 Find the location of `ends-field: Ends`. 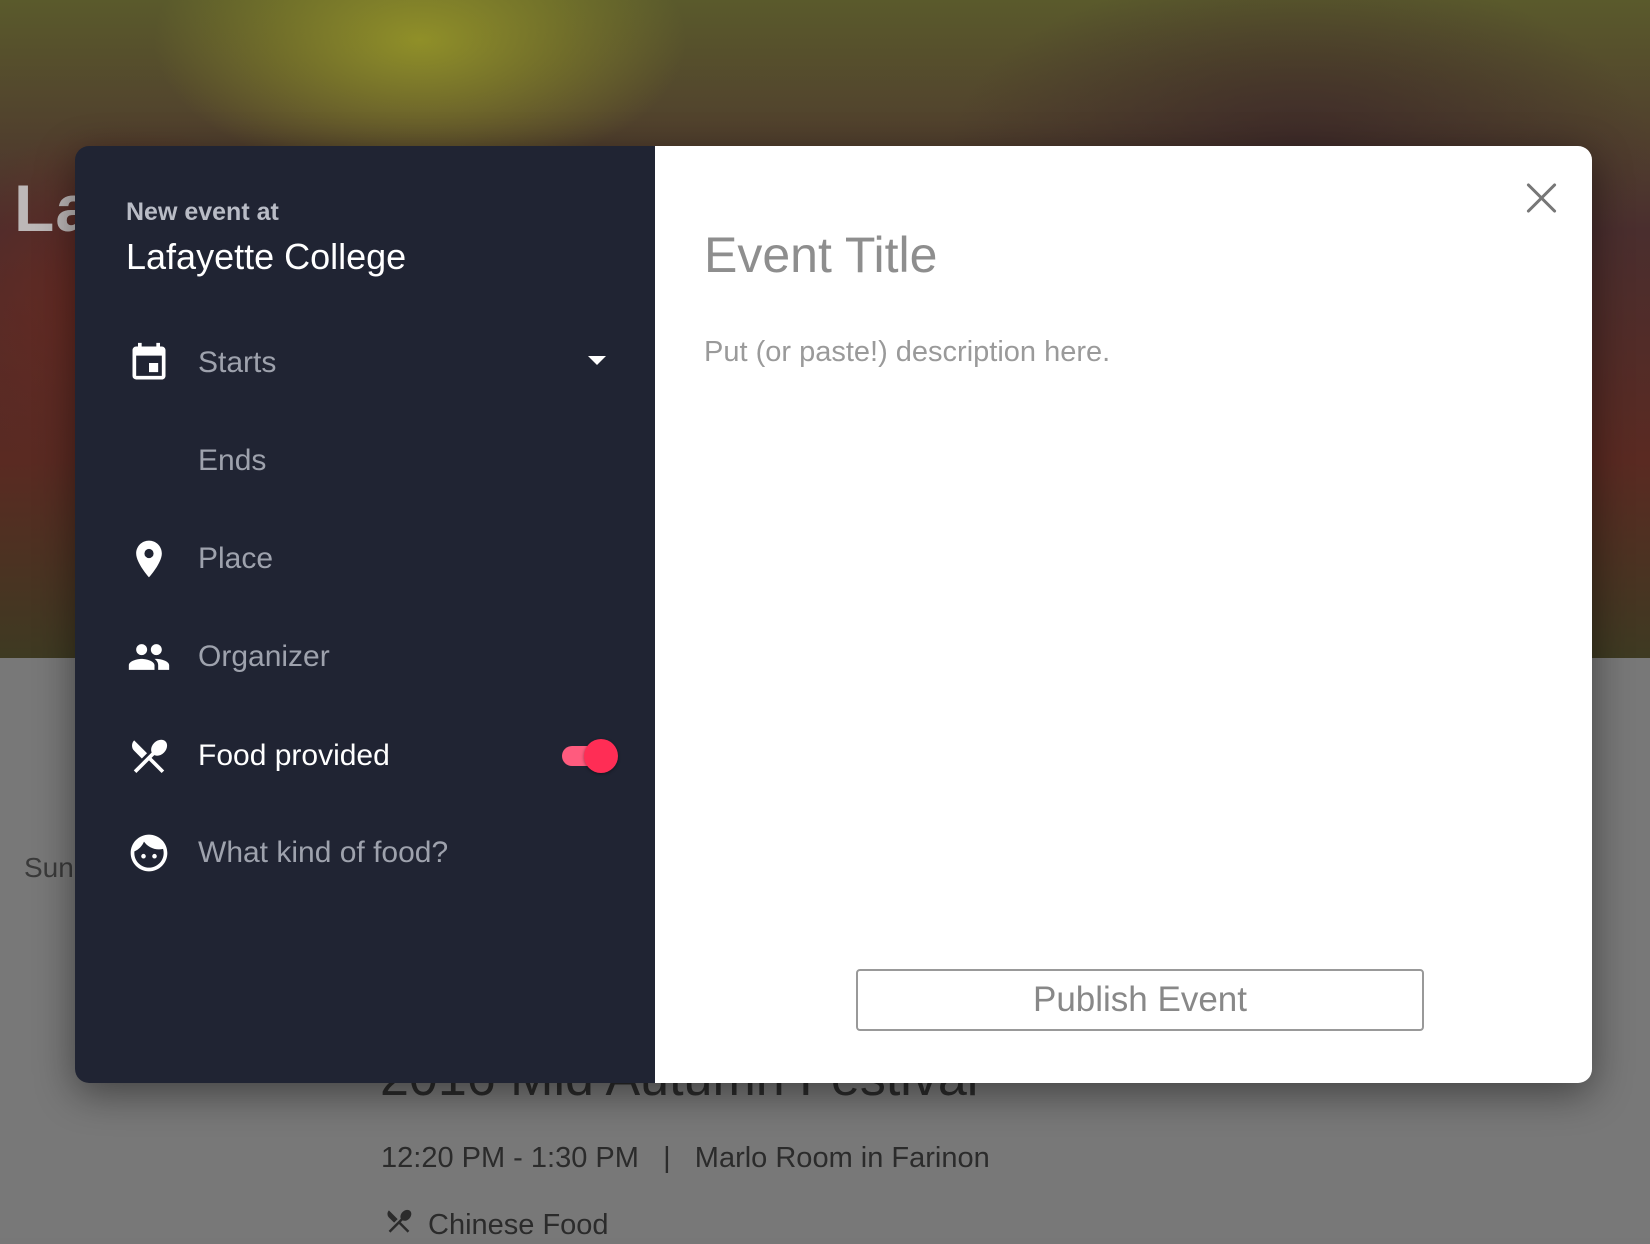

ends-field: Ends is located at coordinates (366, 461).